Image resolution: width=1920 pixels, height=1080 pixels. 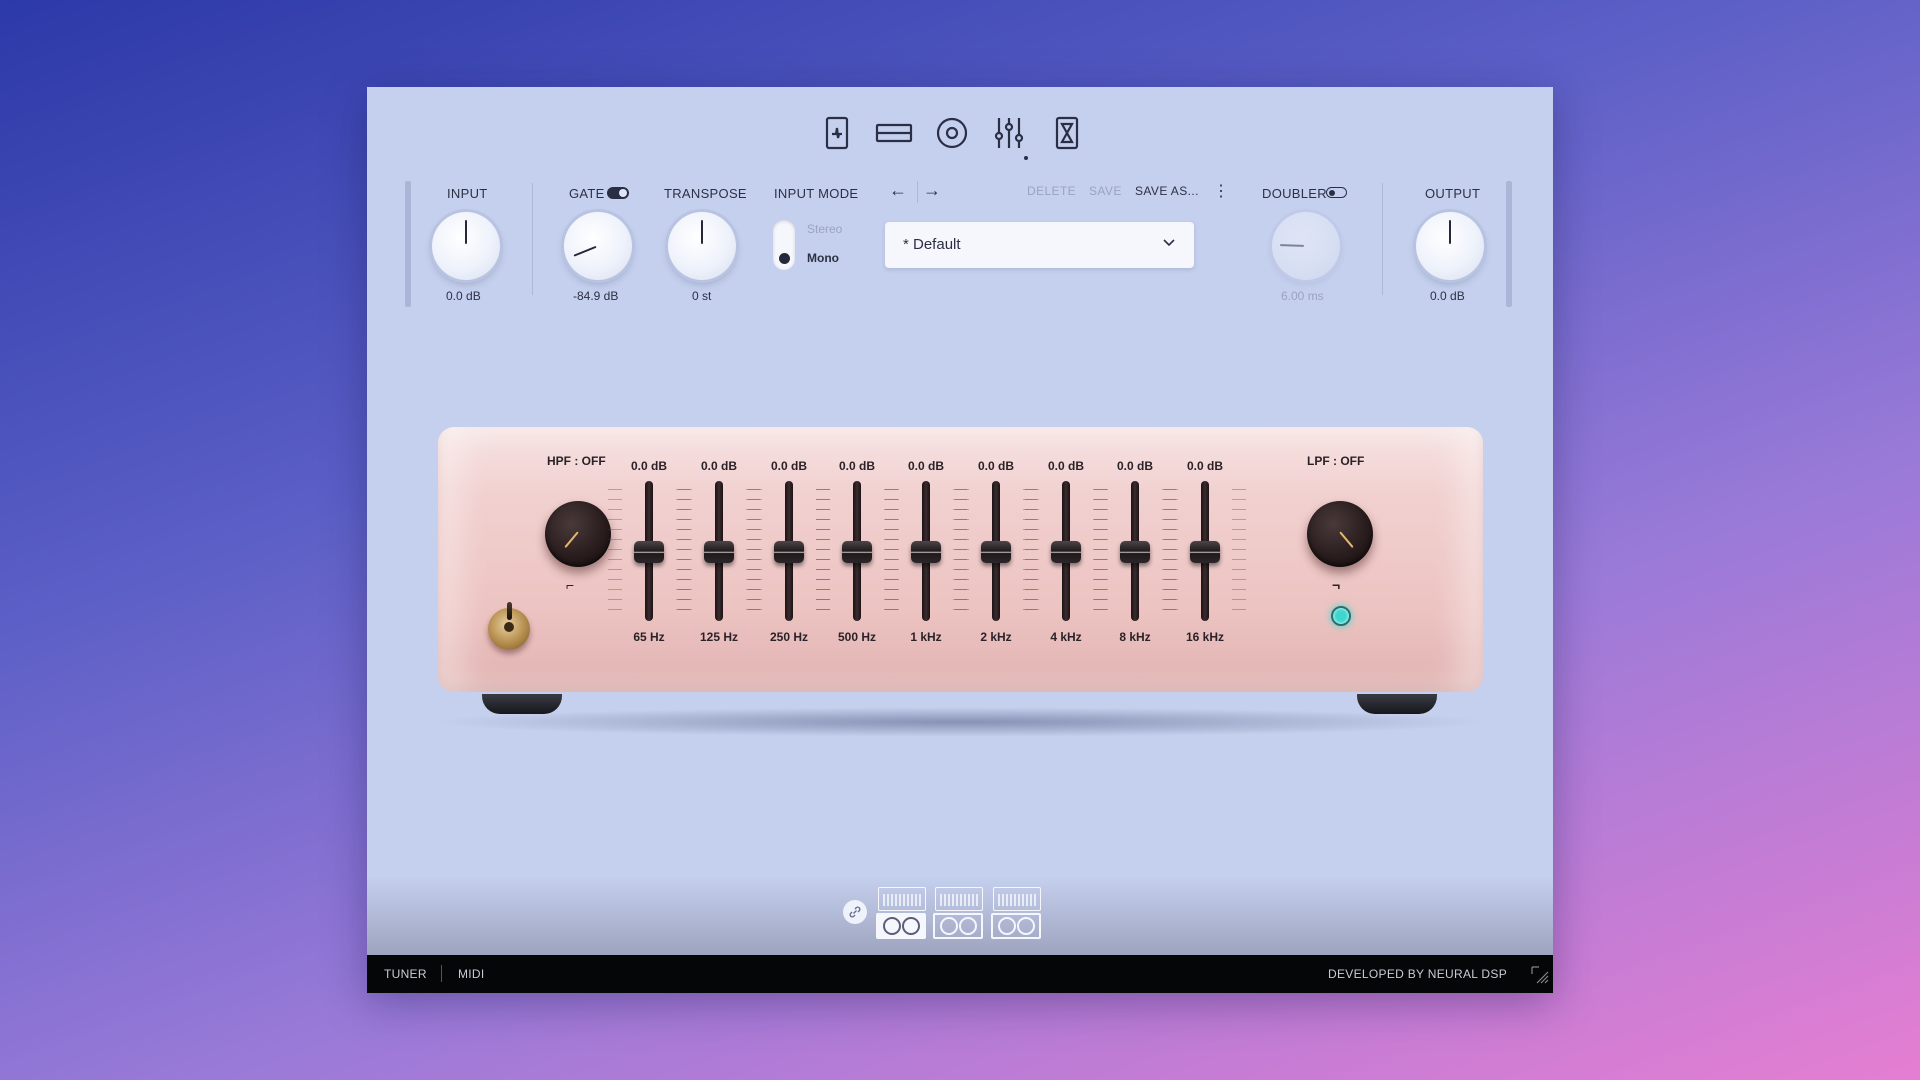 I want to click on output-value: 0.0 dB, so click(x=1447, y=296).